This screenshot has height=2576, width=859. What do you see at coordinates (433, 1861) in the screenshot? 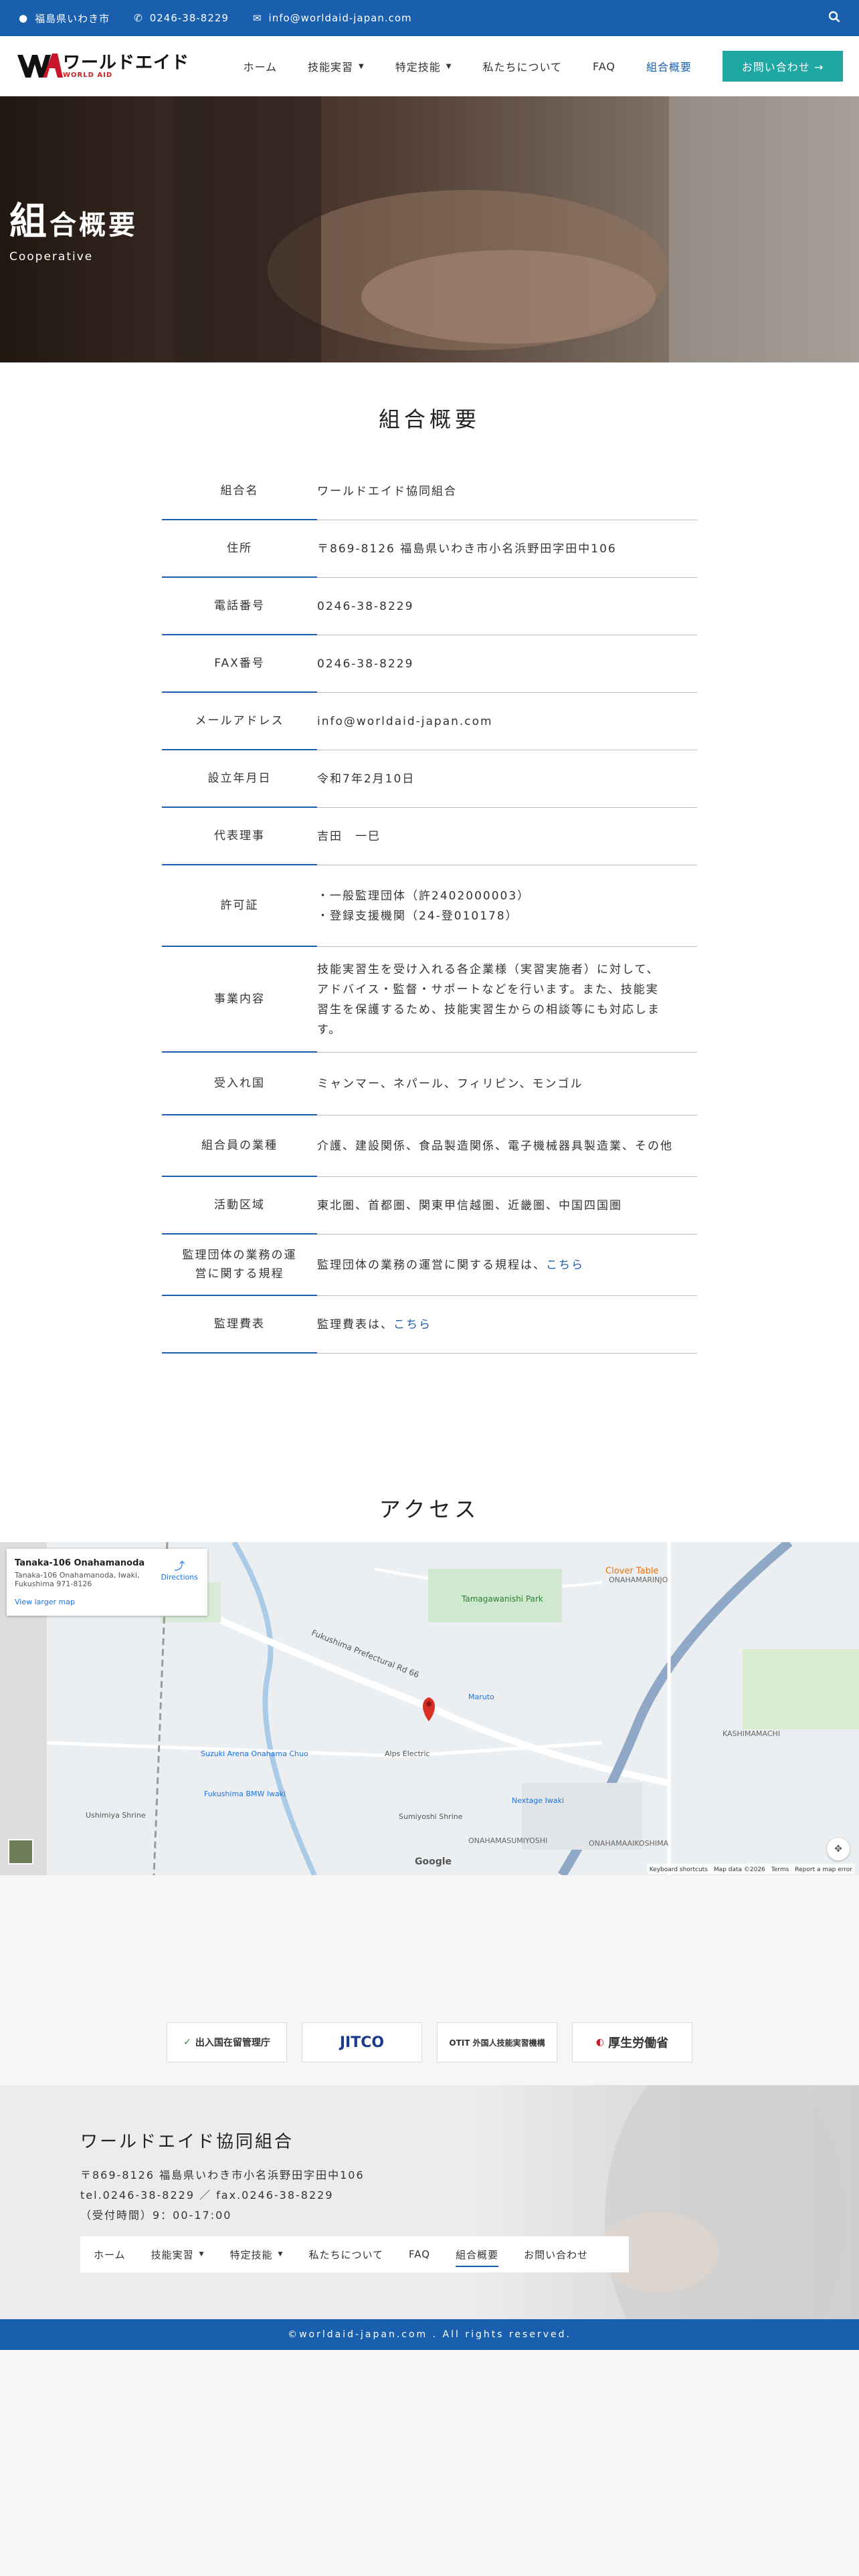
I see `google-logo: Google` at bounding box center [433, 1861].